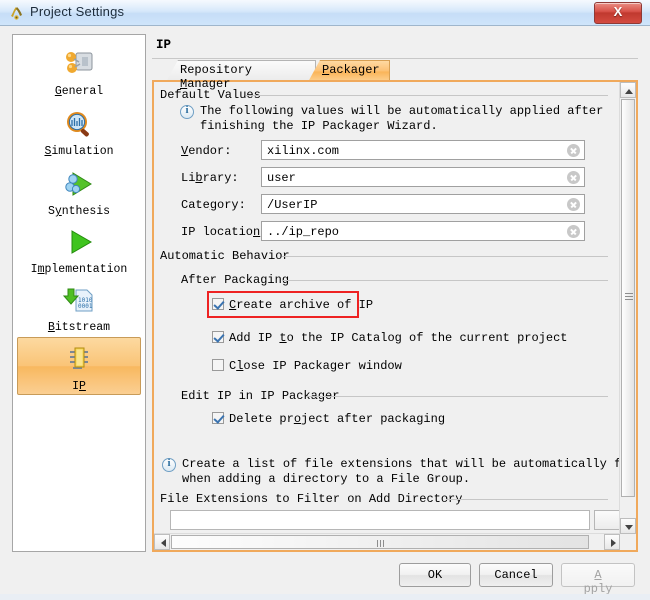 This screenshot has width=650, height=600. Describe the element at coordinates (77, 11) in the screenshot. I see `window-title: Project Settings` at that location.